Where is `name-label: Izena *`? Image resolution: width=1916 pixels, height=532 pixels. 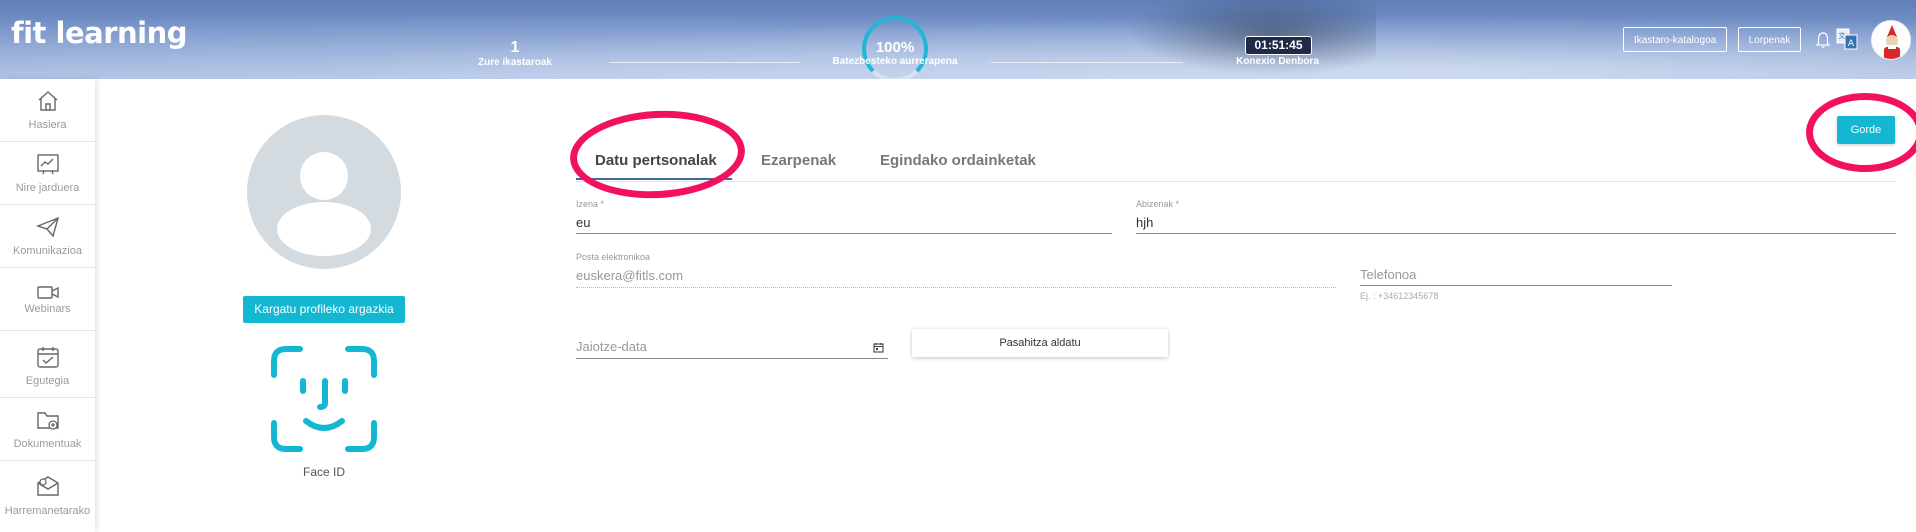
name-label: Izena * is located at coordinates (590, 204).